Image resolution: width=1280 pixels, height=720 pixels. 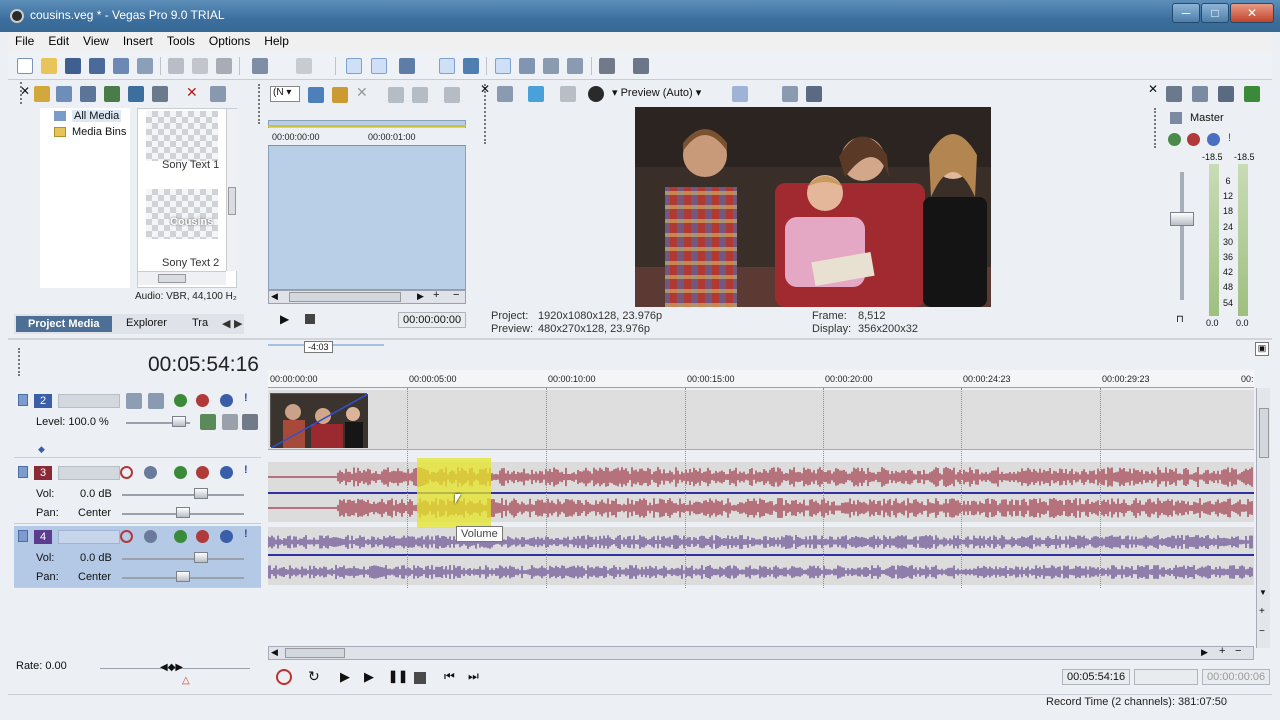 What do you see at coordinates (420, 95) in the screenshot?
I see `add-after-cursor-icon` at bounding box center [420, 95].